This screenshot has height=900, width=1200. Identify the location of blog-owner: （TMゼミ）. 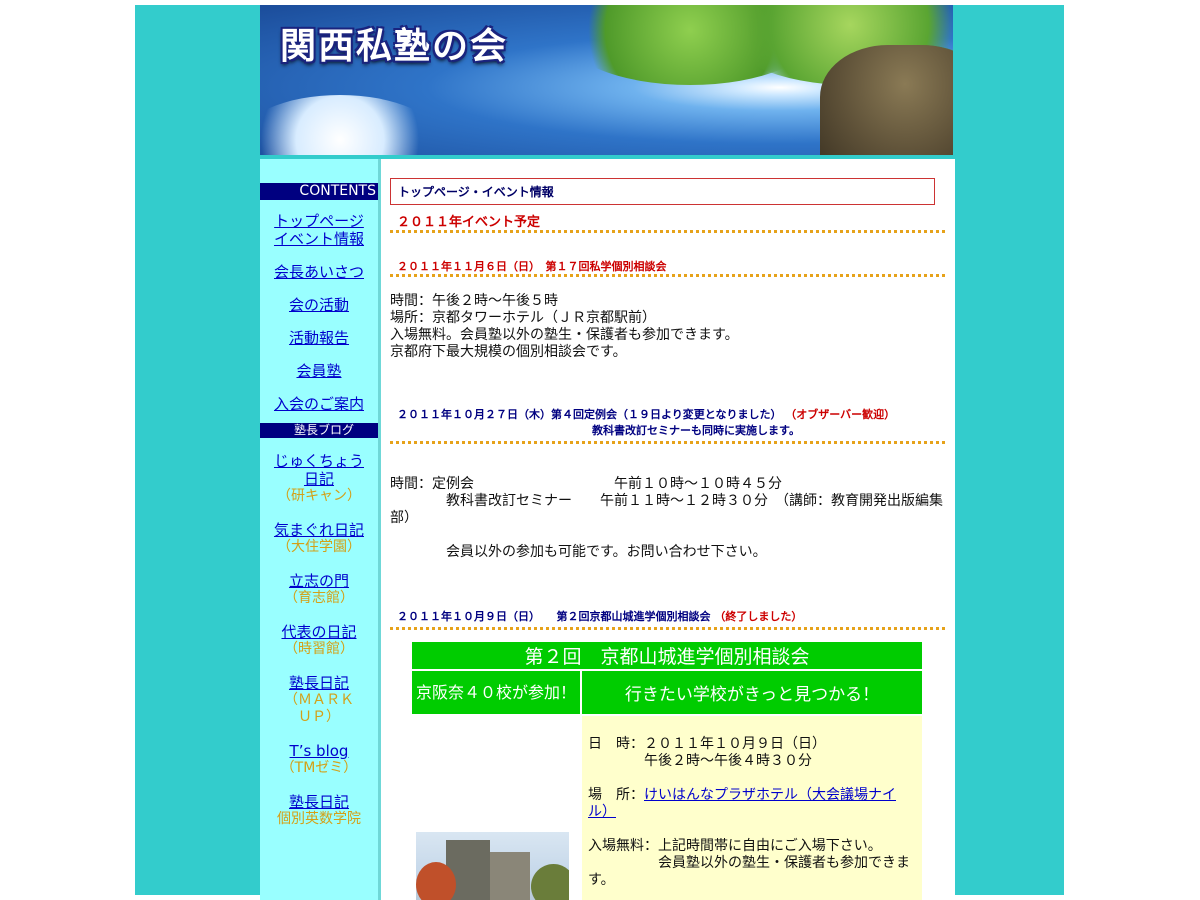
(319, 768).